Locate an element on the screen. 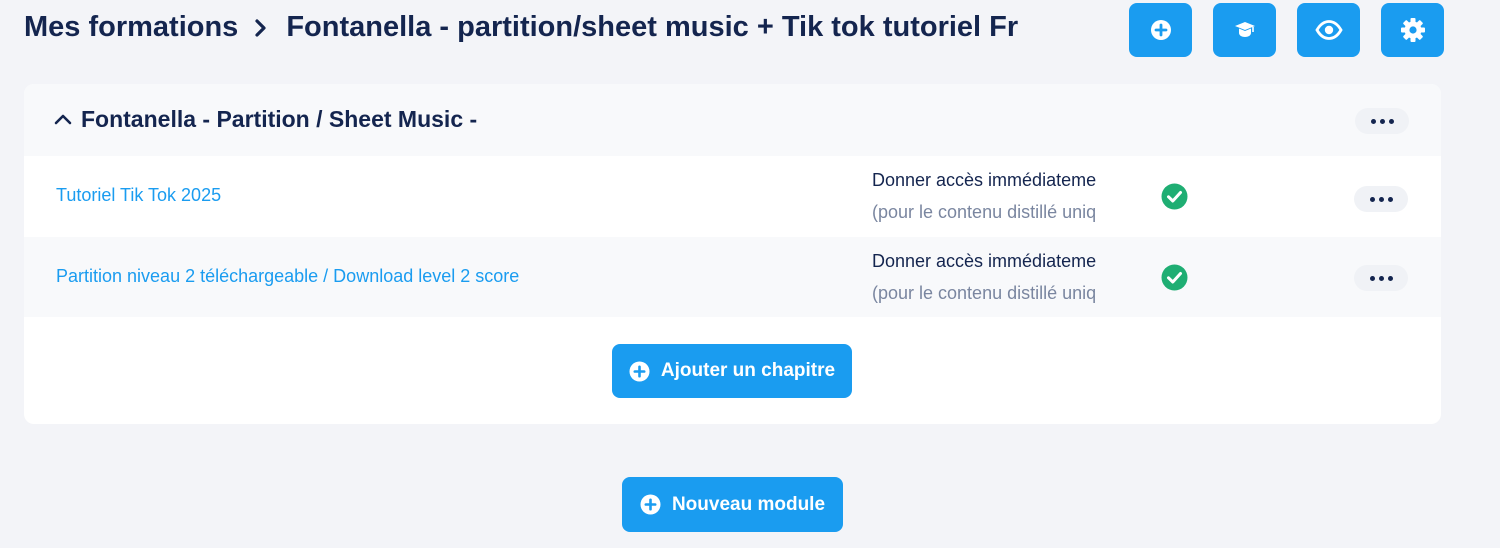  eye-icon is located at coordinates (1328, 30).